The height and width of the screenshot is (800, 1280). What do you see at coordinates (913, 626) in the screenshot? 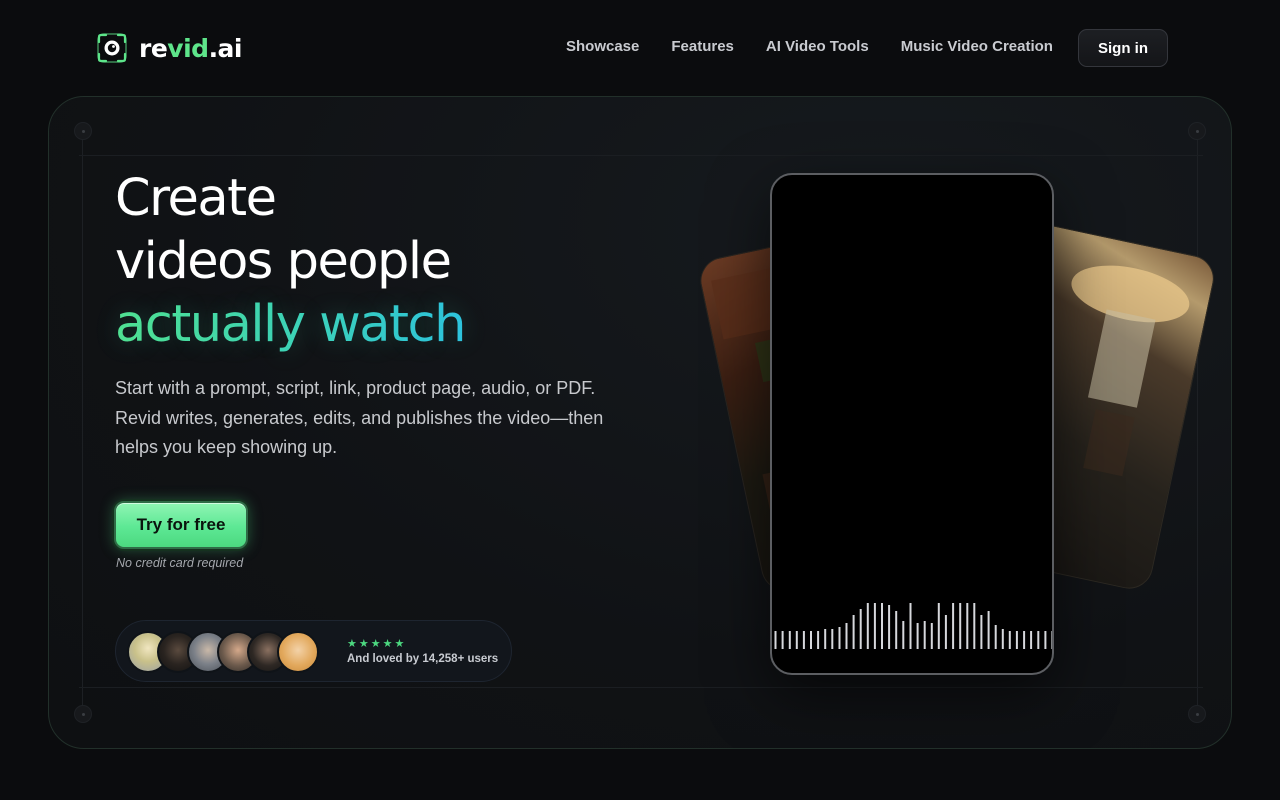
I see `audio-waveform` at bounding box center [913, 626].